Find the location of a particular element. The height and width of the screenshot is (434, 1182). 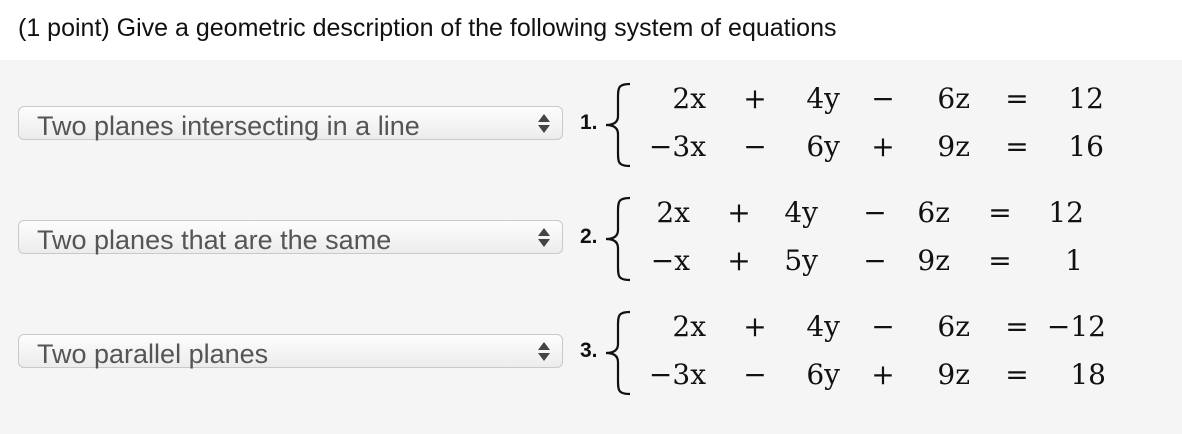

answer-select-value: Two planes that are the same is located at coordinates (214, 240).